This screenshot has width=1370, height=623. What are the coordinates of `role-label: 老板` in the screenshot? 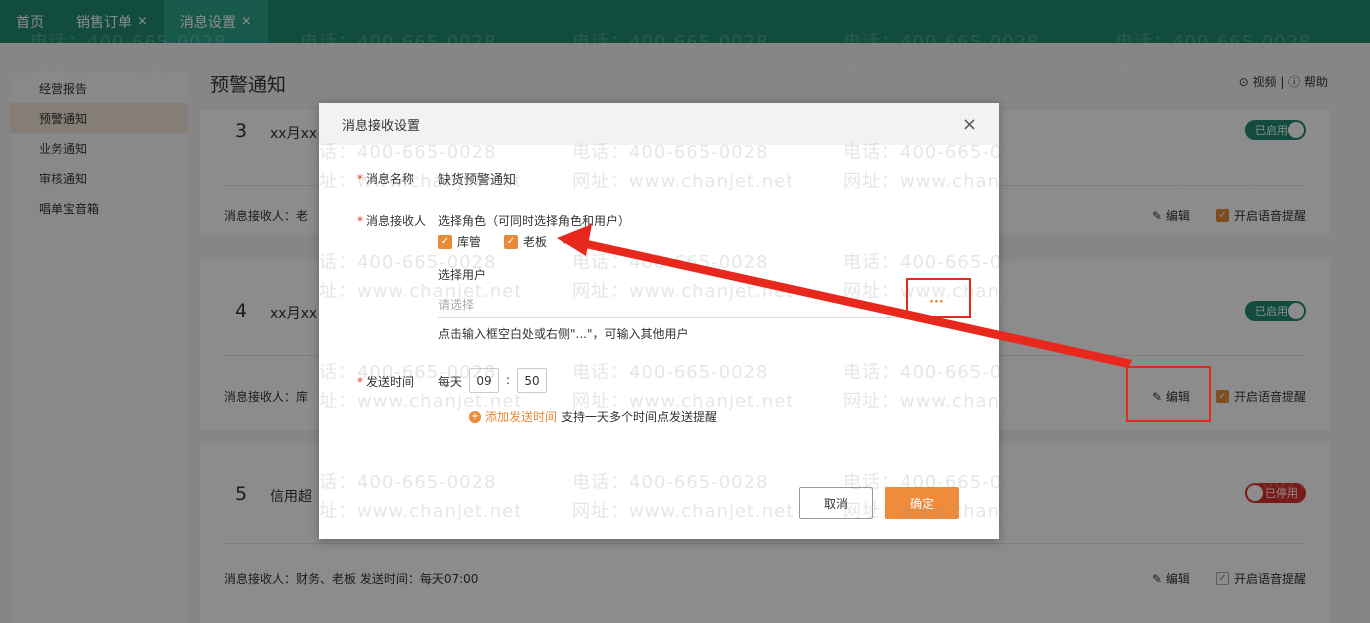 It's located at (535, 242).